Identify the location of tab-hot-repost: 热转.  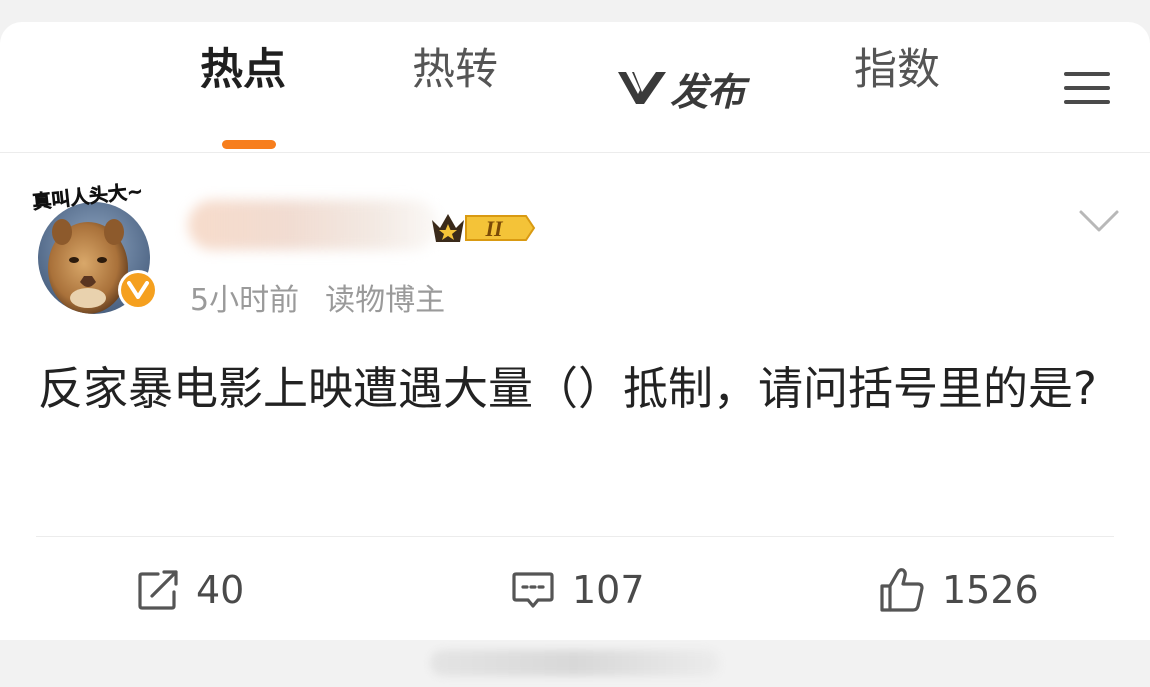
(455, 70).